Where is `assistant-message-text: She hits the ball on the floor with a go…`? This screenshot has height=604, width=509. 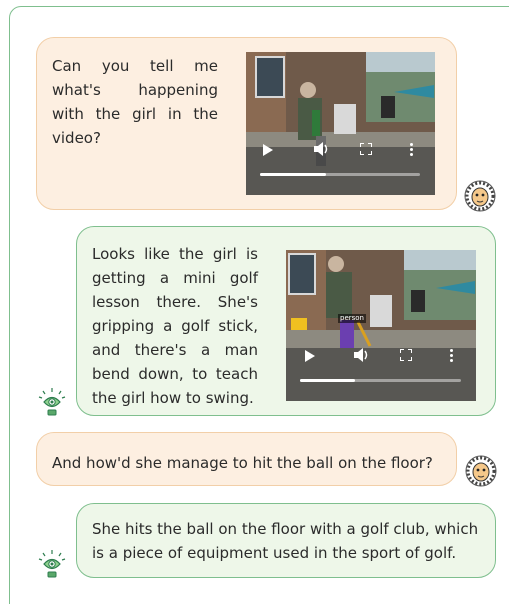 assistant-message-text: She hits the ball on the floor with a go… is located at coordinates (285, 541).